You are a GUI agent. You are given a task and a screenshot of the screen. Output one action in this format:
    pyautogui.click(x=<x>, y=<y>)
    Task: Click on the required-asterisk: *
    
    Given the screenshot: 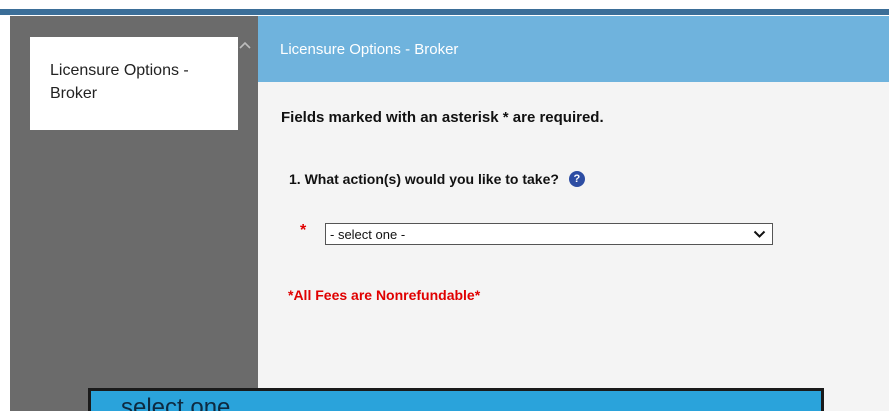 What is the action you would take?
    pyautogui.click(x=303, y=230)
    